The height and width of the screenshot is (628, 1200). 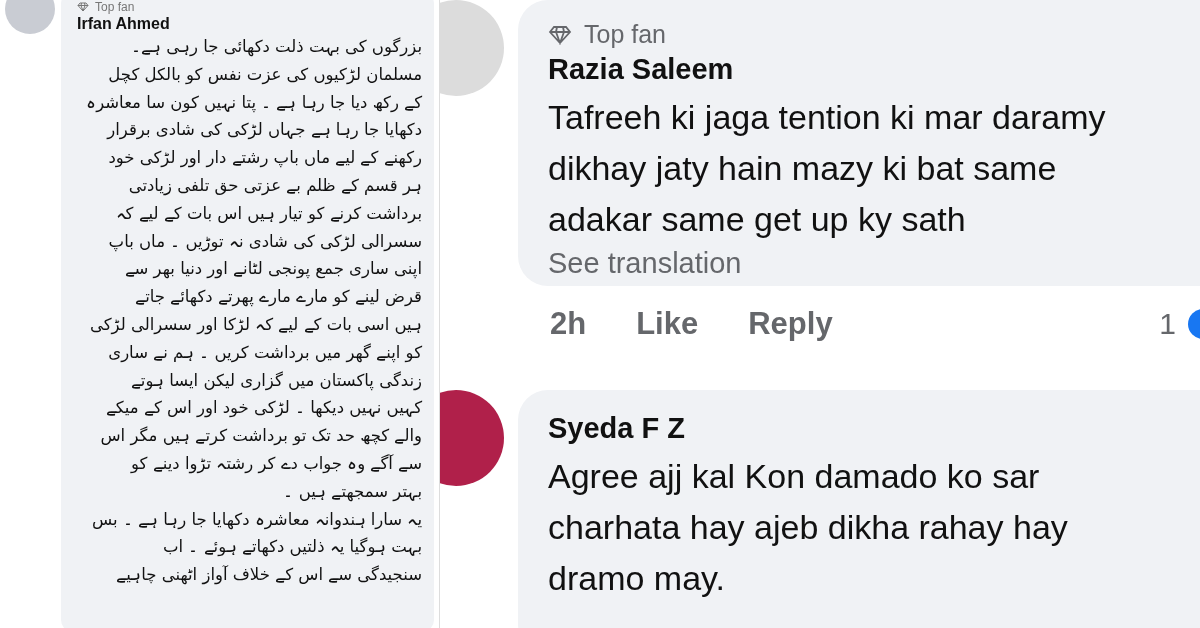 I want to click on comment-text-line: بہتر سمجھتے ہیں ۔, so click(x=352, y=492).